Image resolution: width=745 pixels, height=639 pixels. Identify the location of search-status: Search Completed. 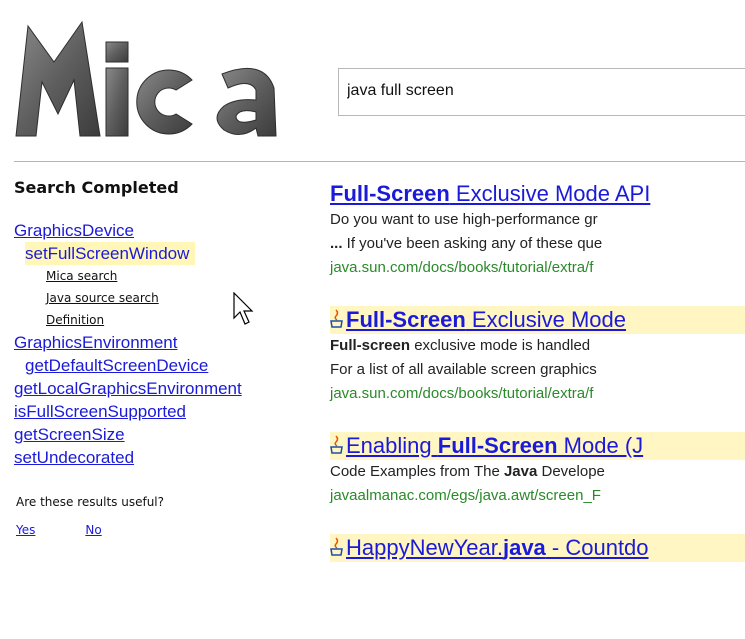
(96, 187).